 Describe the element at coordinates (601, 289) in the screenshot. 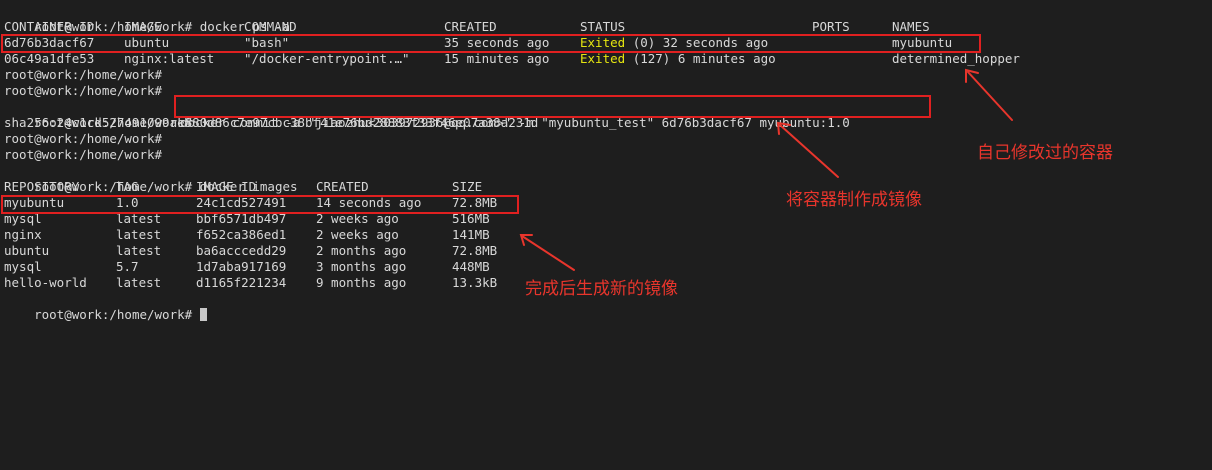

I see `annotation-new-image: 完成后生成新的镜像` at that location.